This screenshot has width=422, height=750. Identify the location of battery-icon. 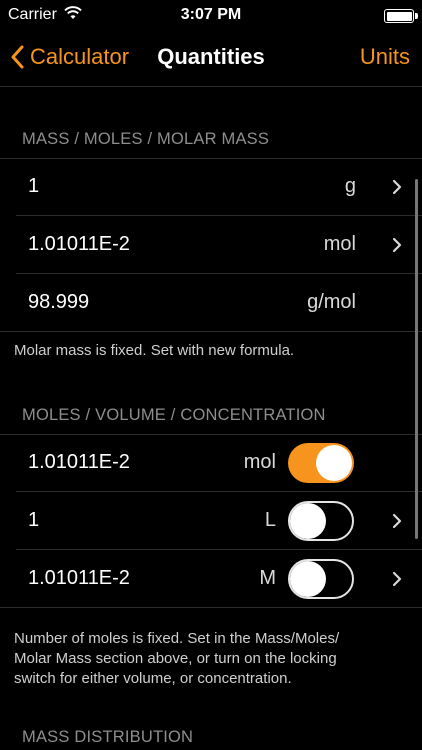
(401, 16).